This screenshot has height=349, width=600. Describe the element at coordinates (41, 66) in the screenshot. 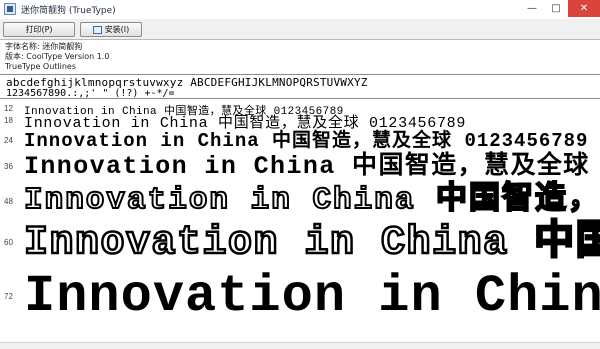

I see `font-type: TrueType Outlines` at that location.